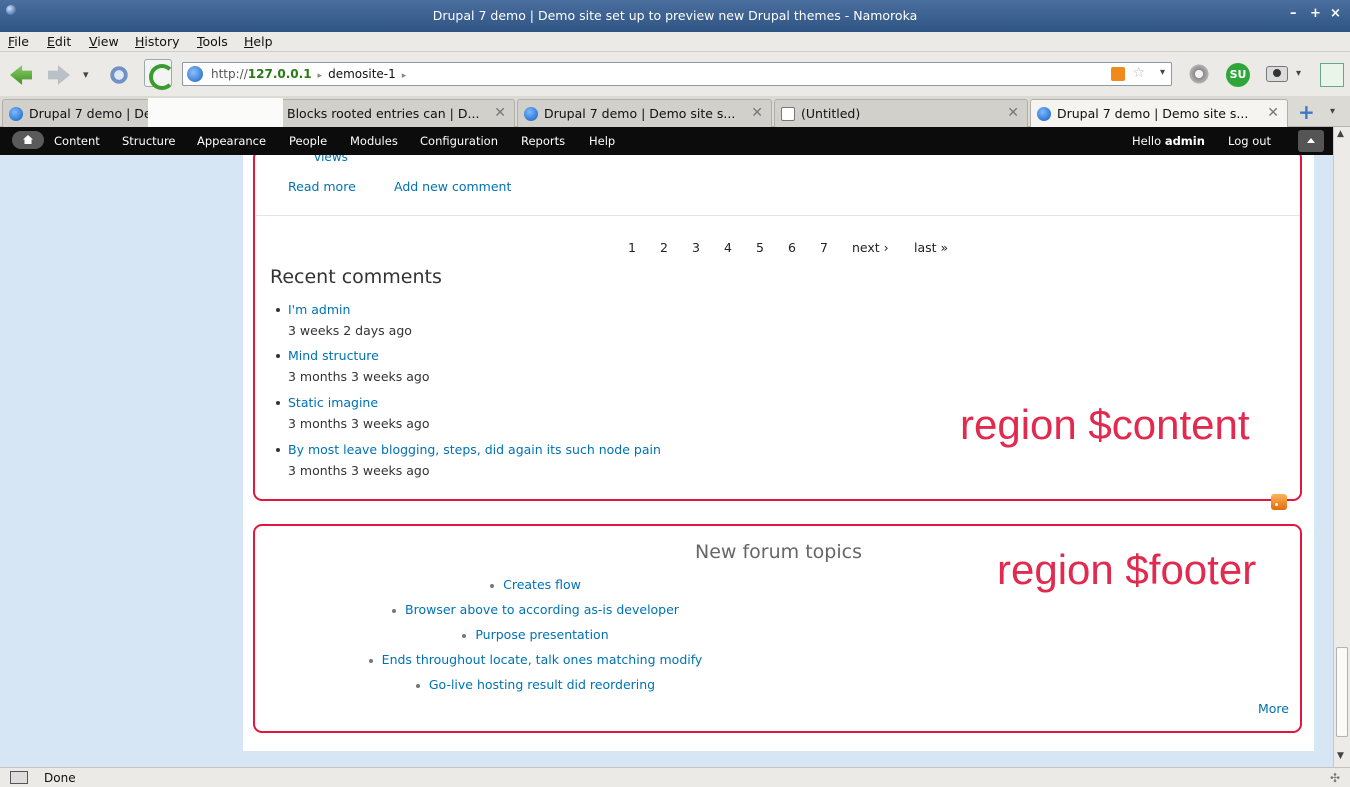  I want to click on forum-topic-item: Purpose presentation, so click(535, 634).